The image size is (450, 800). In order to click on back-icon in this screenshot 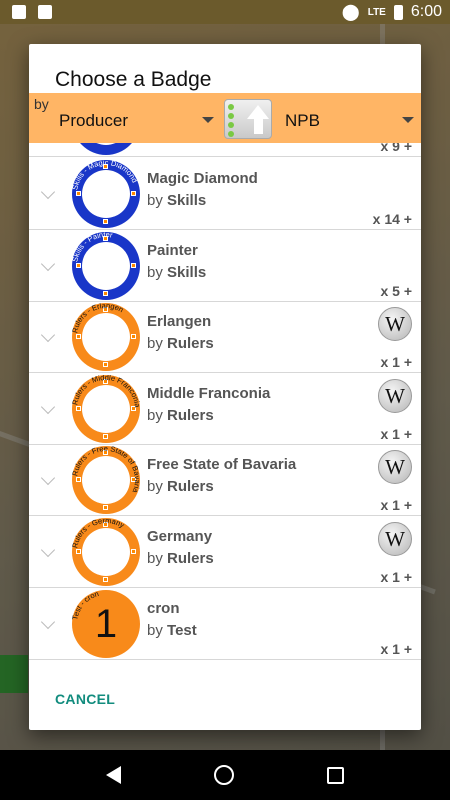, I will do `click(114, 775)`.